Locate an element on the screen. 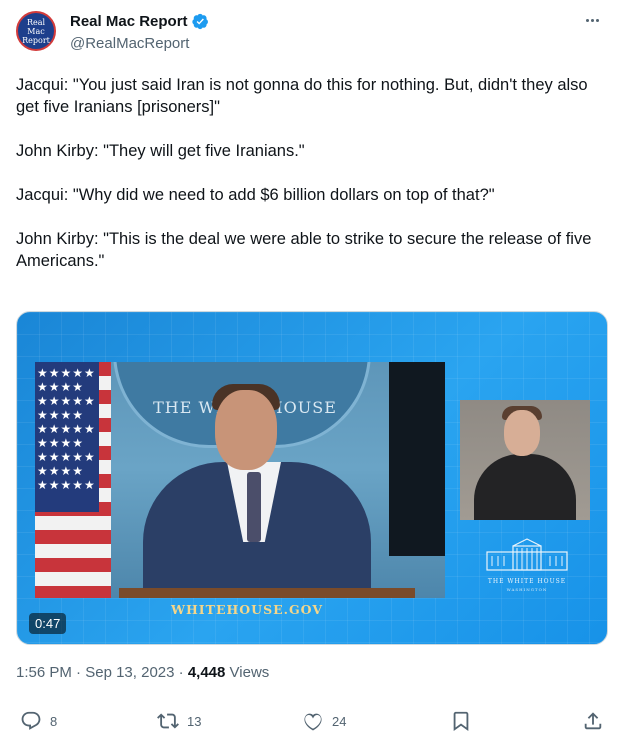 The width and height of the screenshot is (624, 750). speaker-head is located at coordinates (246, 430).